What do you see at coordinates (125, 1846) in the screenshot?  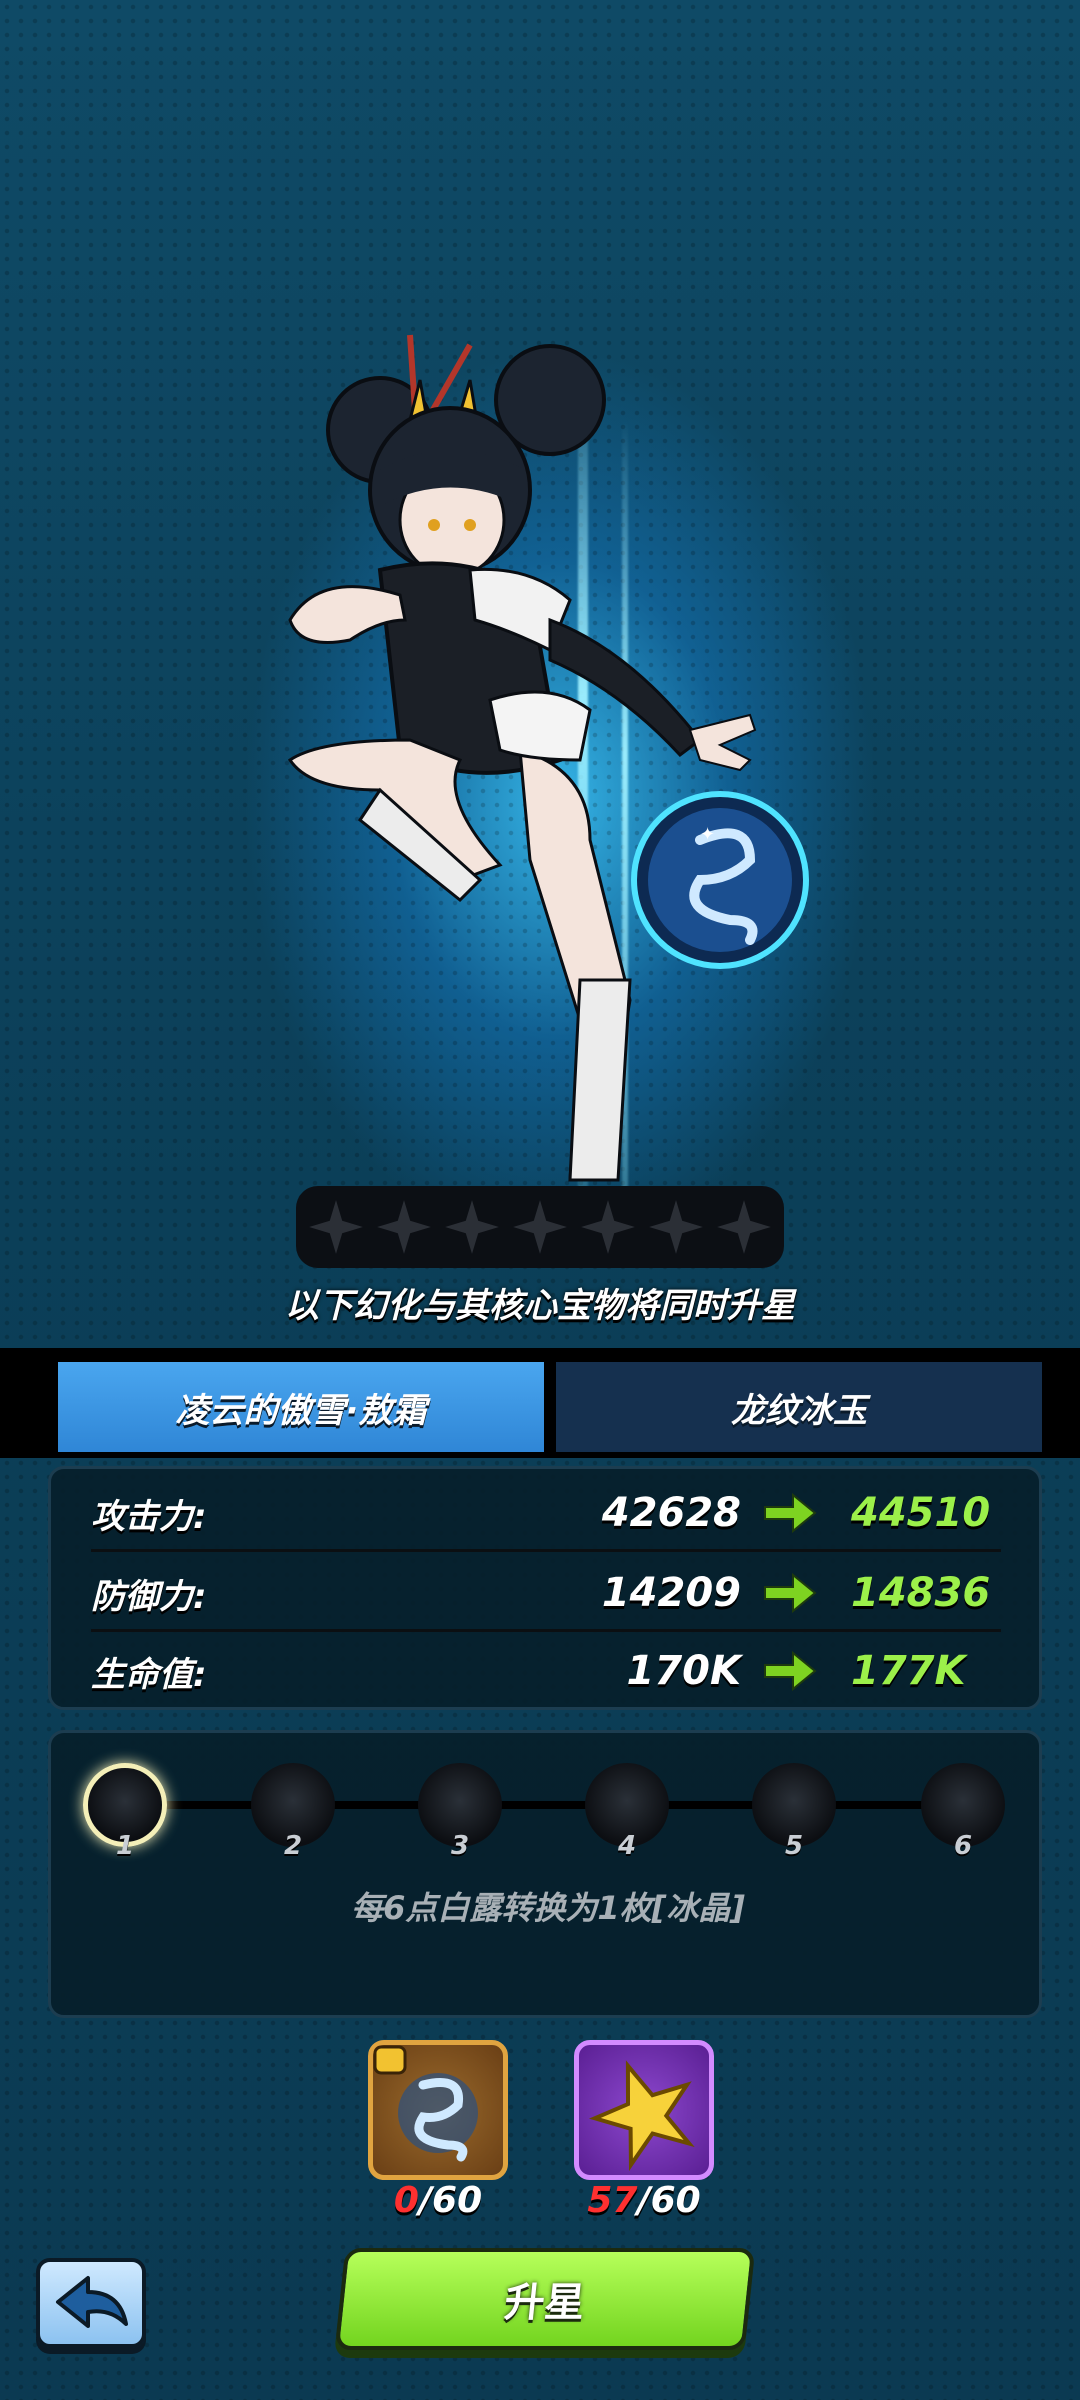 I see `node-label: 1` at bounding box center [125, 1846].